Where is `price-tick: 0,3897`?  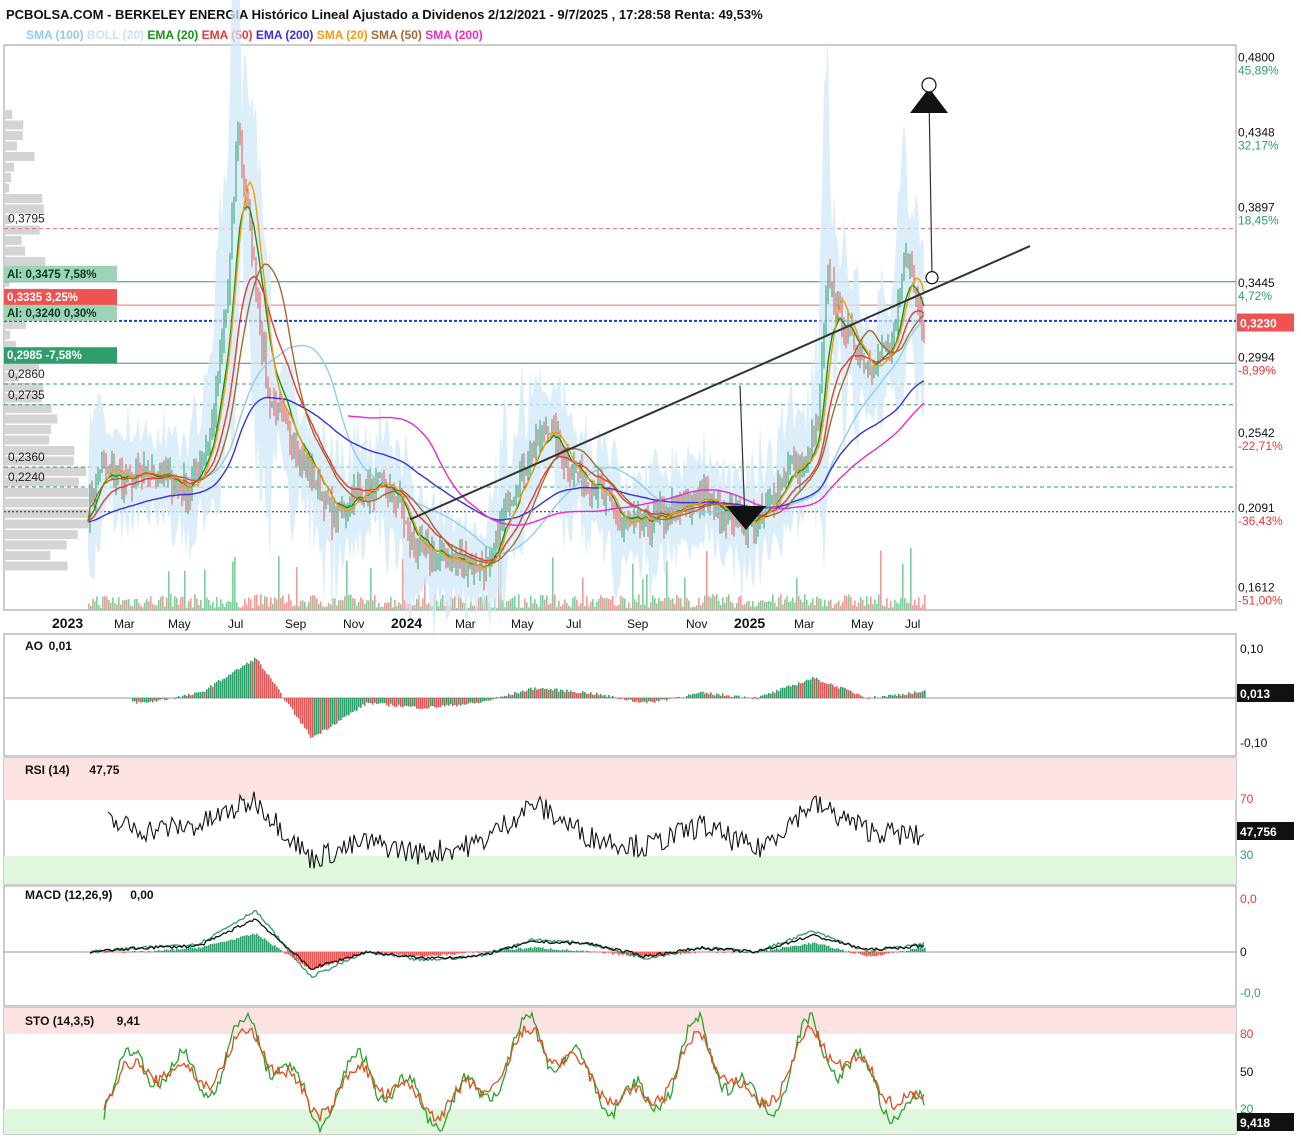 price-tick: 0,3897 is located at coordinates (1256, 208).